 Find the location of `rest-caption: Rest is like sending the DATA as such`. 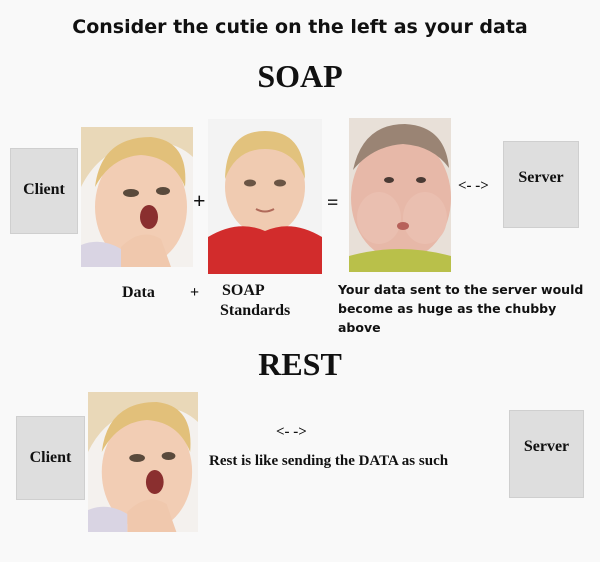

rest-caption: Rest is like sending the DATA as such is located at coordinates (329, 461).